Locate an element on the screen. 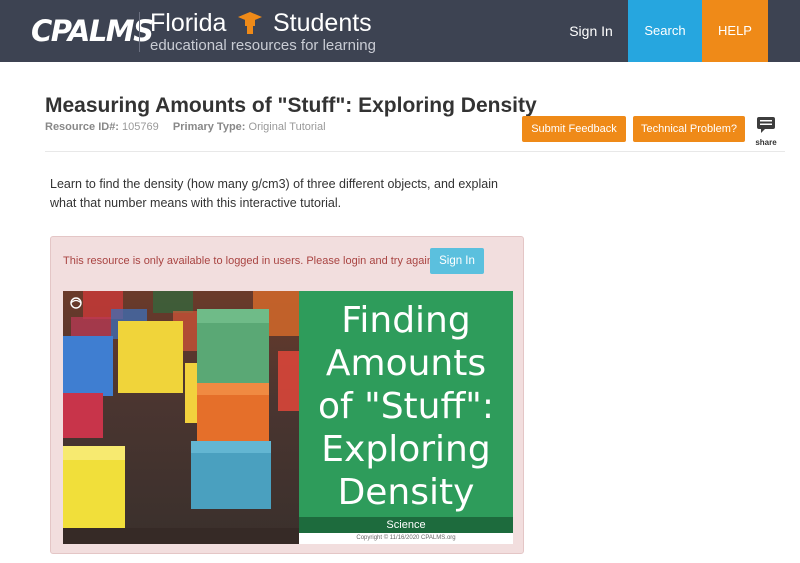 The height and width of the screenshot is (563, 800). thumbnail-title-line: of "Stuff": is located at coordinates (406, 406).